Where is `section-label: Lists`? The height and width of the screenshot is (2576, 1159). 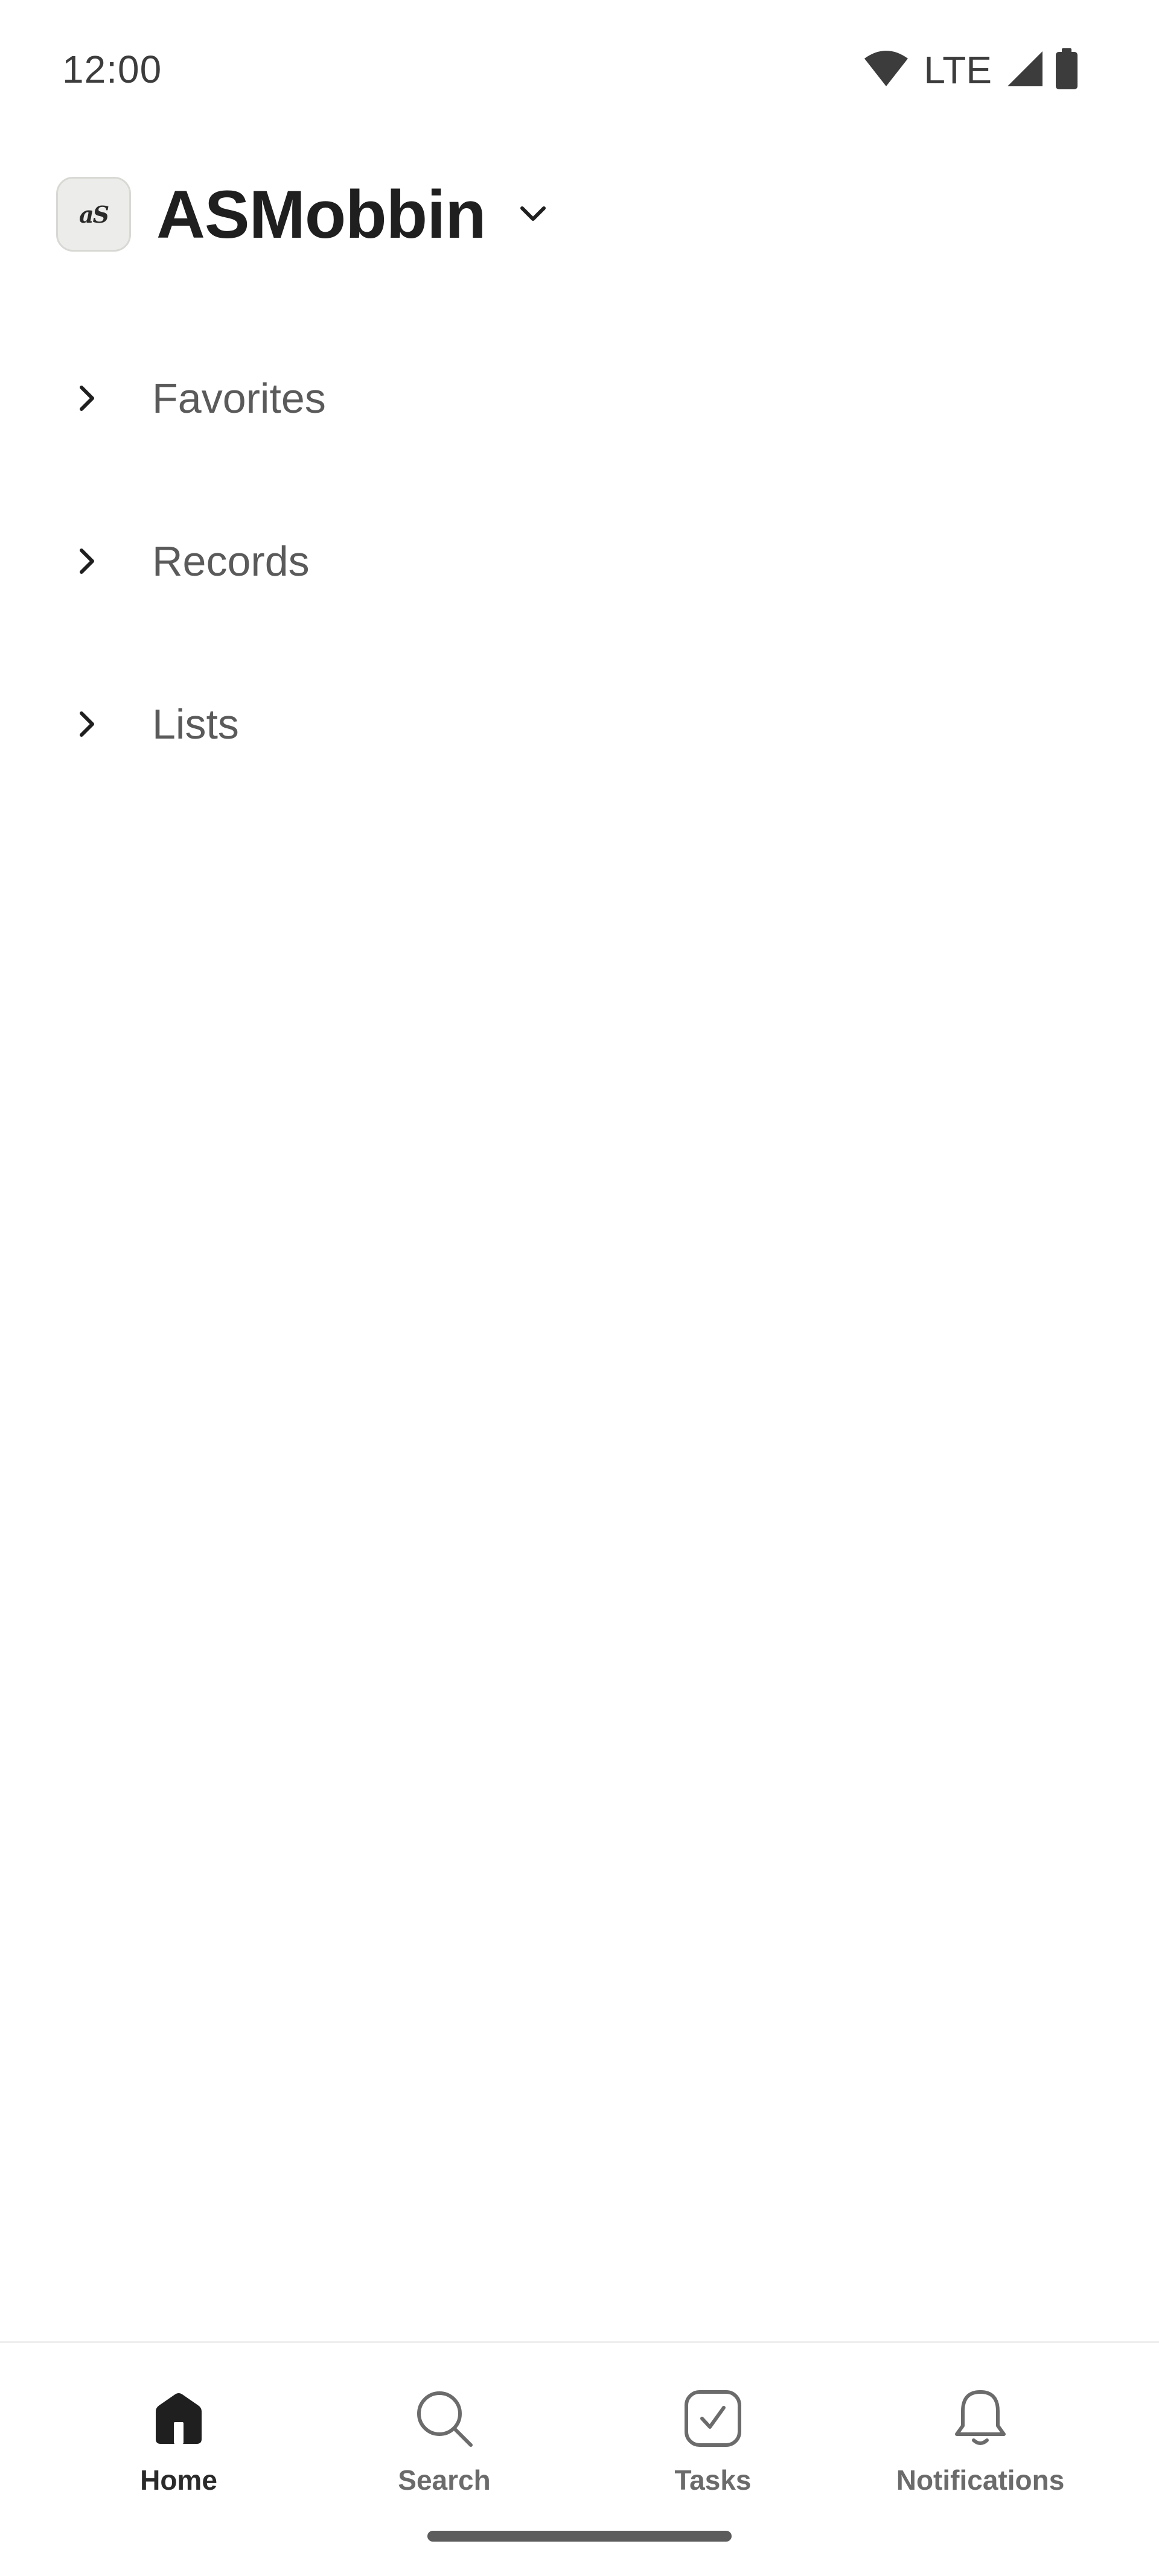 section-label: Lists is located at coordinates (195, 724).